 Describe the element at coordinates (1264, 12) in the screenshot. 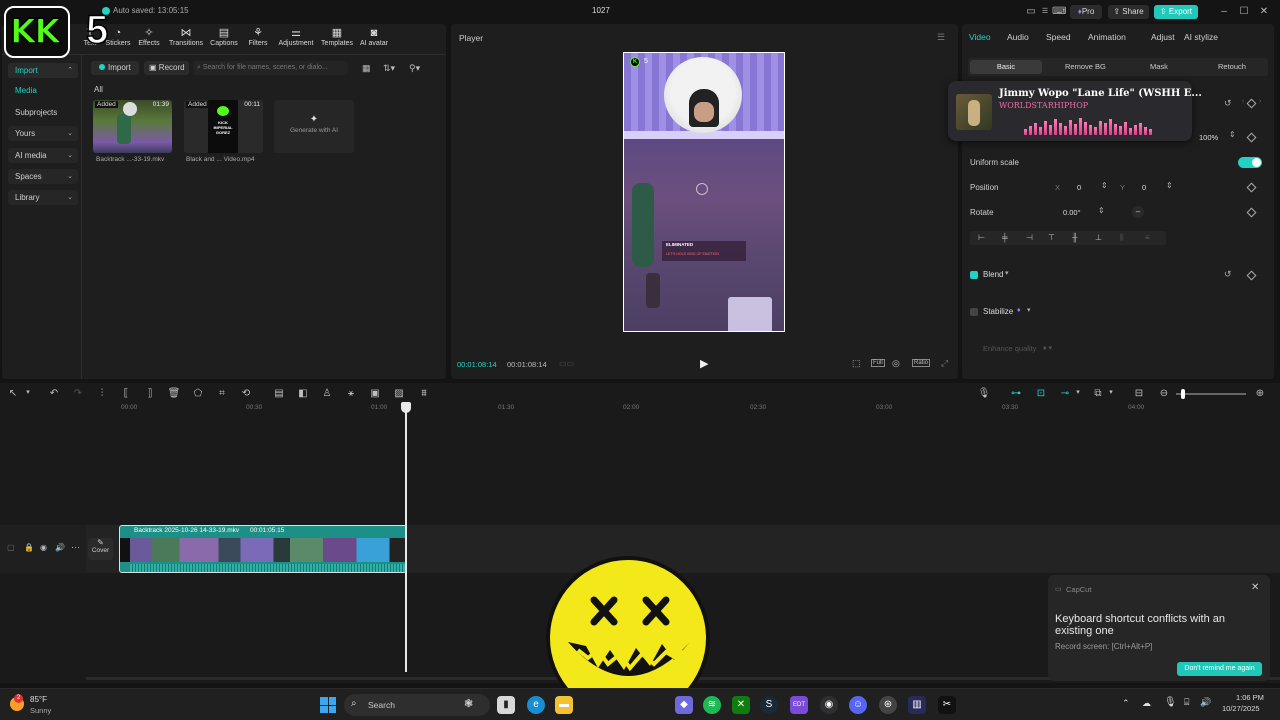

I see `close-icon: ✕` at that location.